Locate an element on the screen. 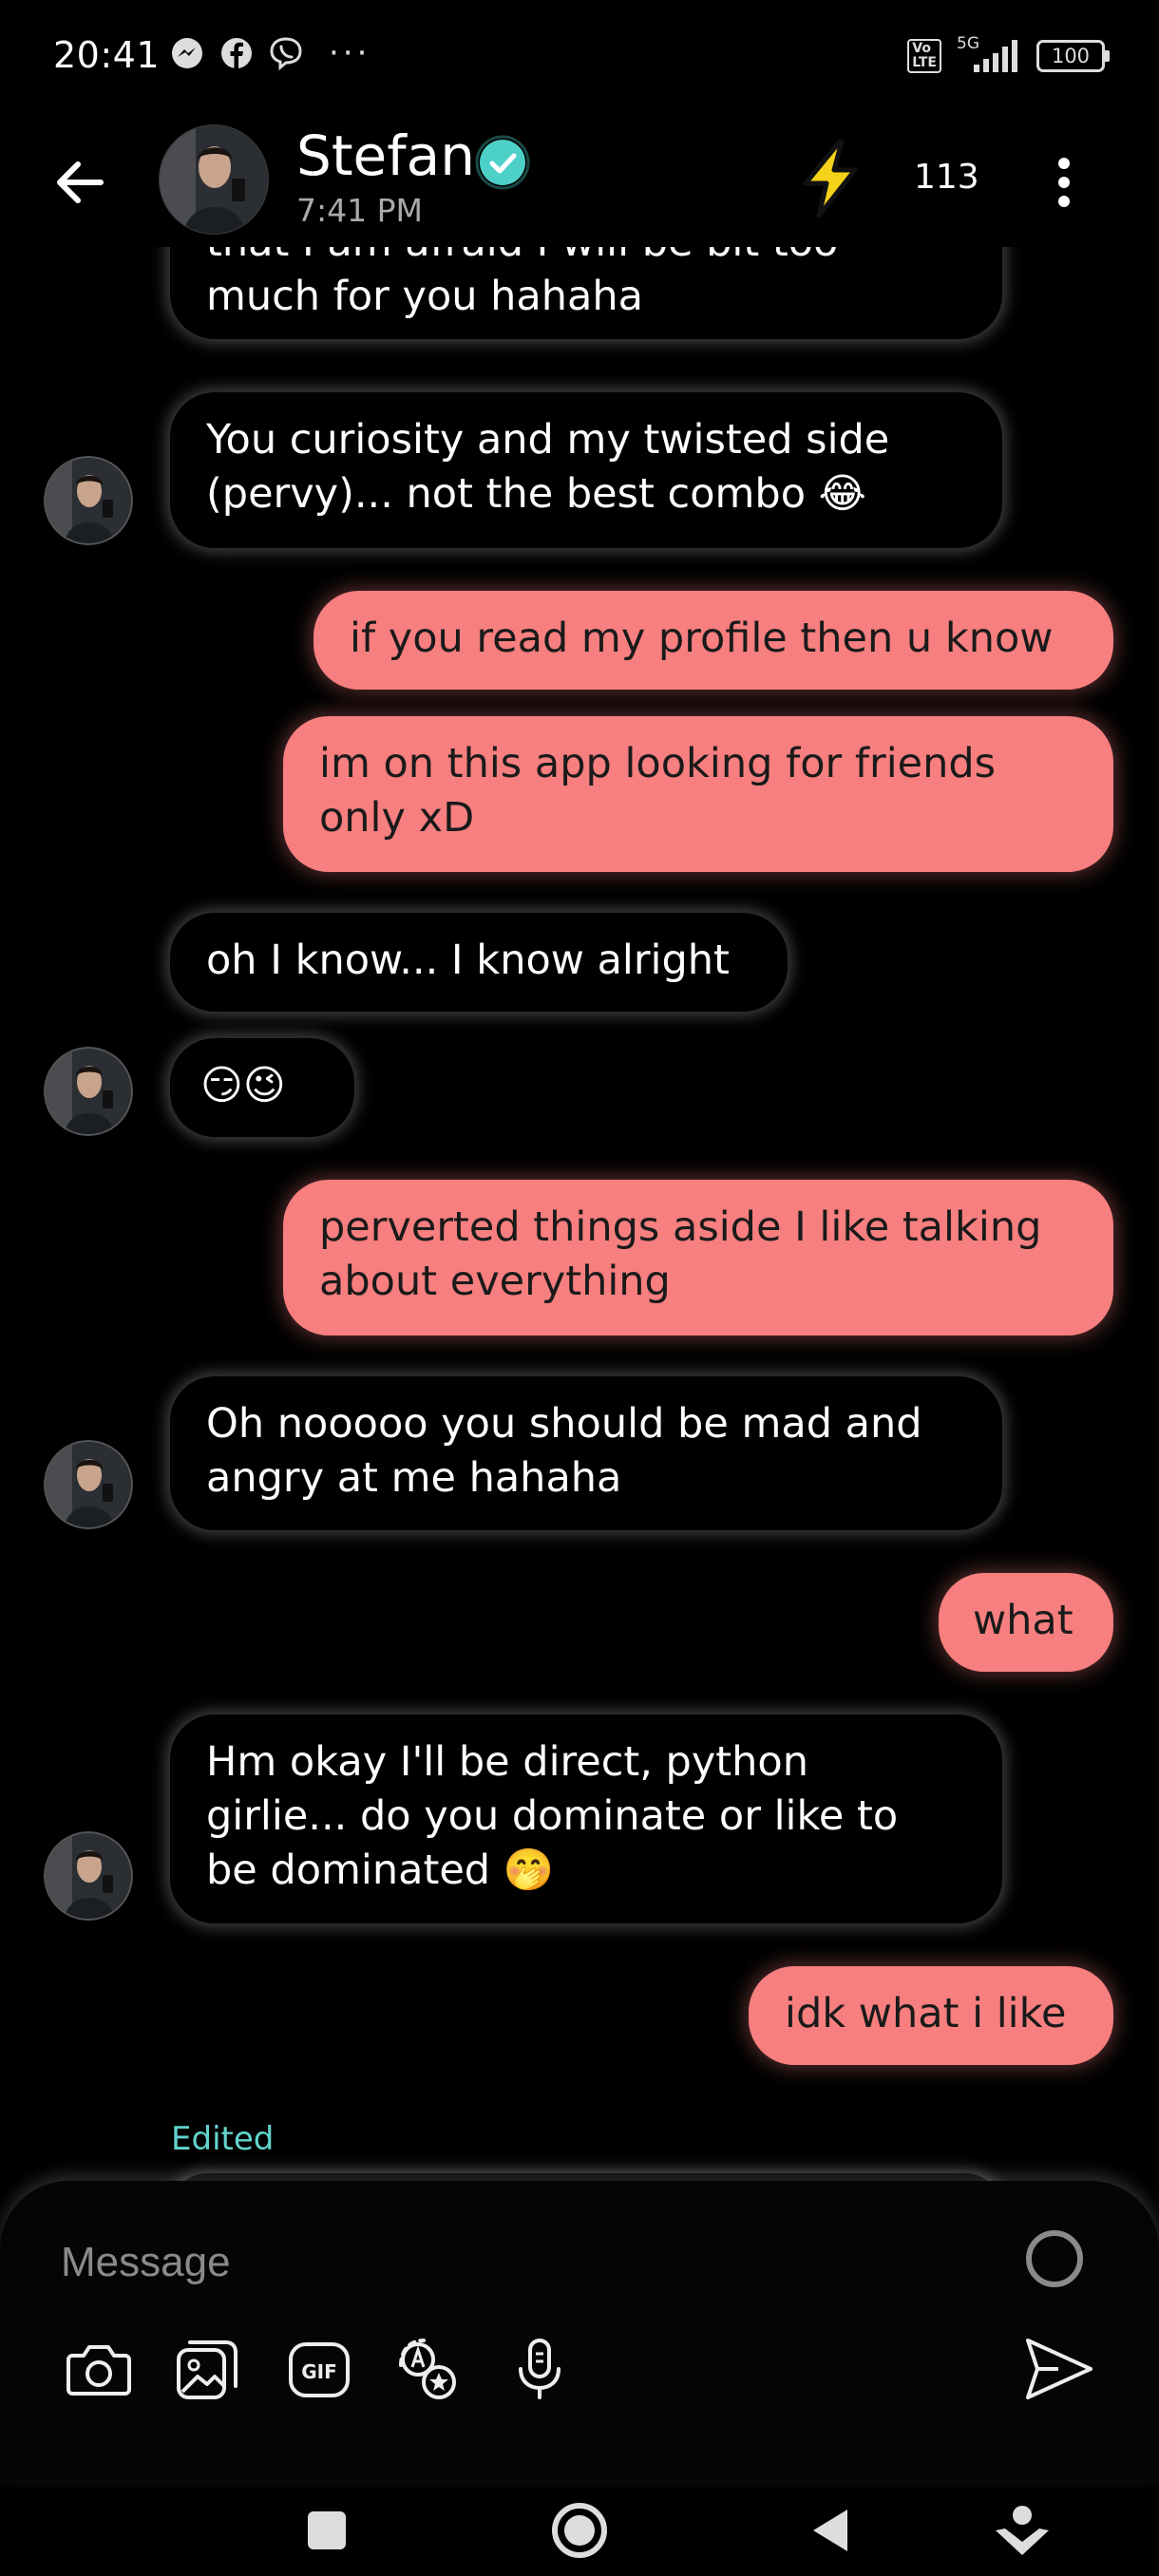 The width and height of the screenshot is (1159, 2576). edited-label: Edited is located at coordinates (223, 2139).